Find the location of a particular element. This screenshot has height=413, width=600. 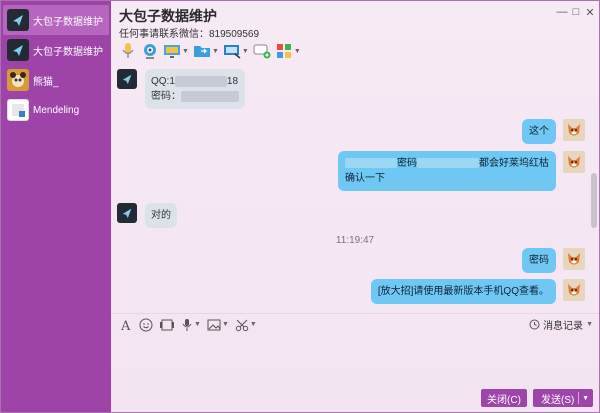

contact-item-active: 大包子数据维护 is located at coordinates (56, 20).